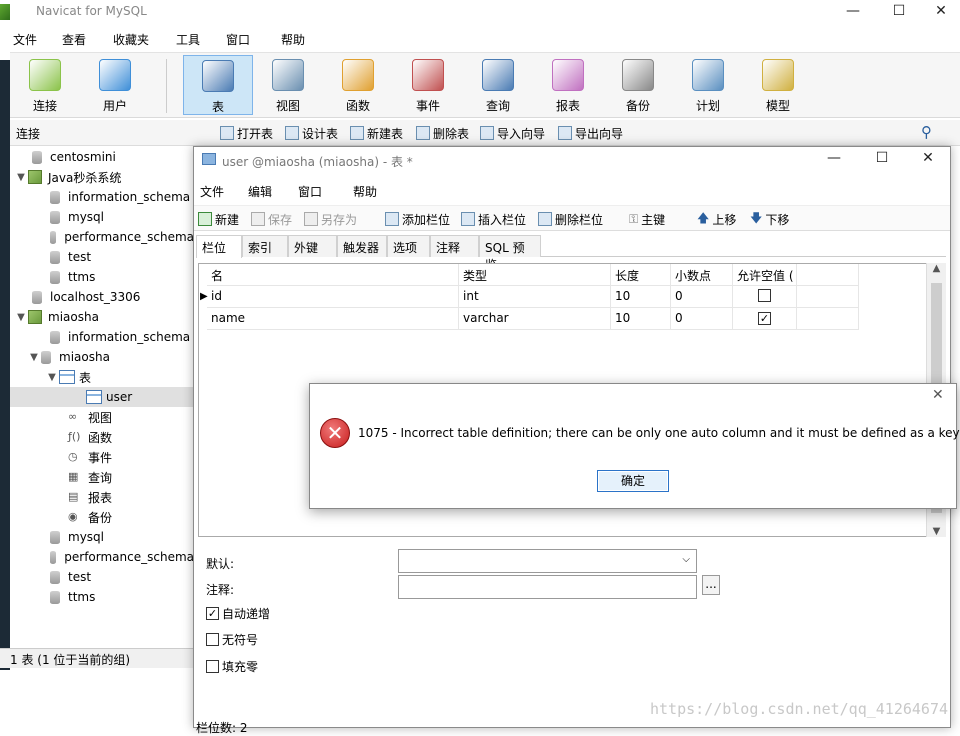 Image resolution: width=960 pixels, height=736 pixels. I want to click on tree-node: localhost_3306, so click(102, 297).